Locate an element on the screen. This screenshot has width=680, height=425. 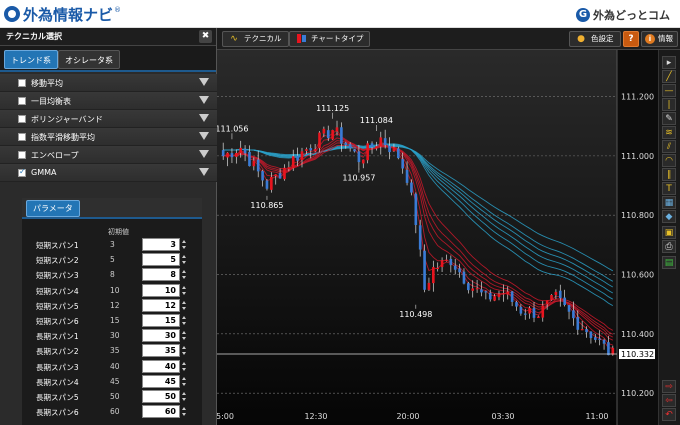
close-icon: ✖ is located at coordinates (205, 36).